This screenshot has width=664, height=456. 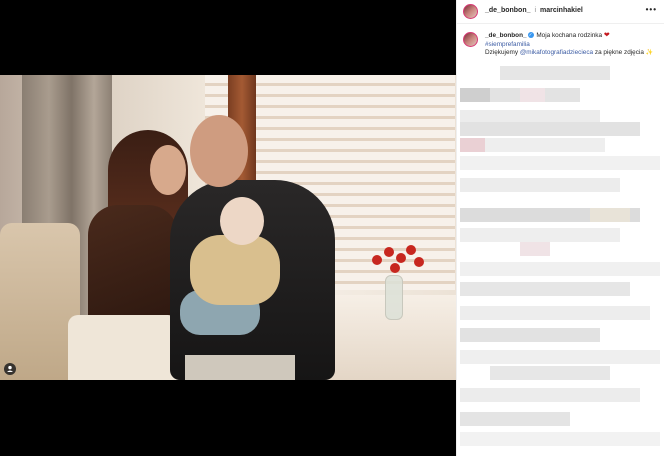 I want to click on user-tag-icon-glyph, so click(x=10, y=368).